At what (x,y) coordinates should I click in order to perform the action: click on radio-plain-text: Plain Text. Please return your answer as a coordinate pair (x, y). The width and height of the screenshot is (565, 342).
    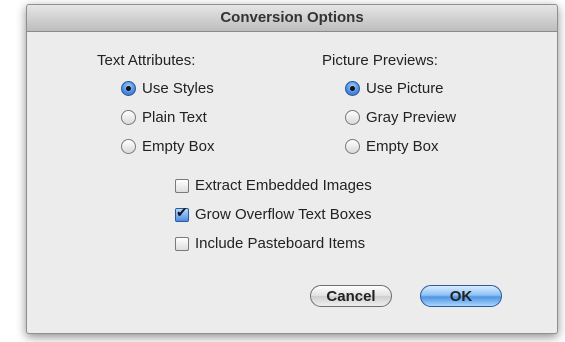
    Looking at the image, I should click on (164, 117).